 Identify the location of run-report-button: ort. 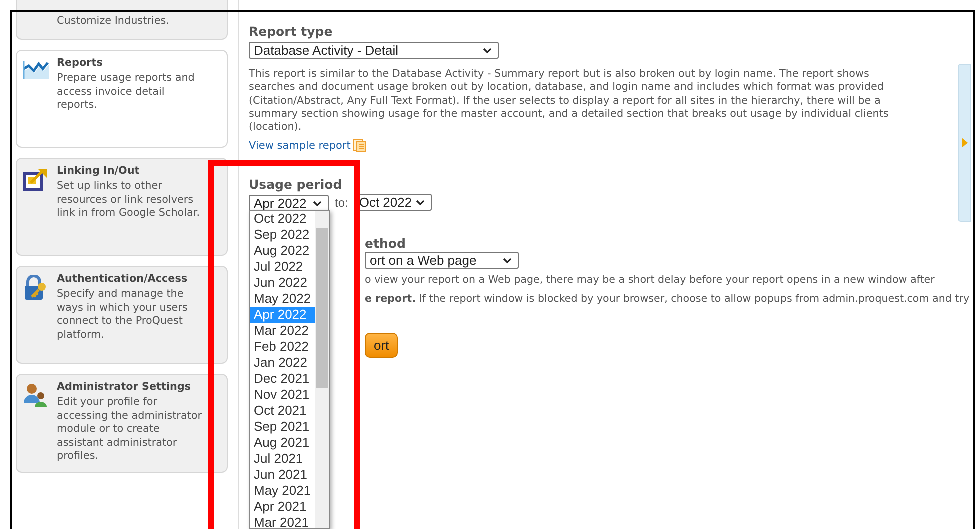
(381, 345).